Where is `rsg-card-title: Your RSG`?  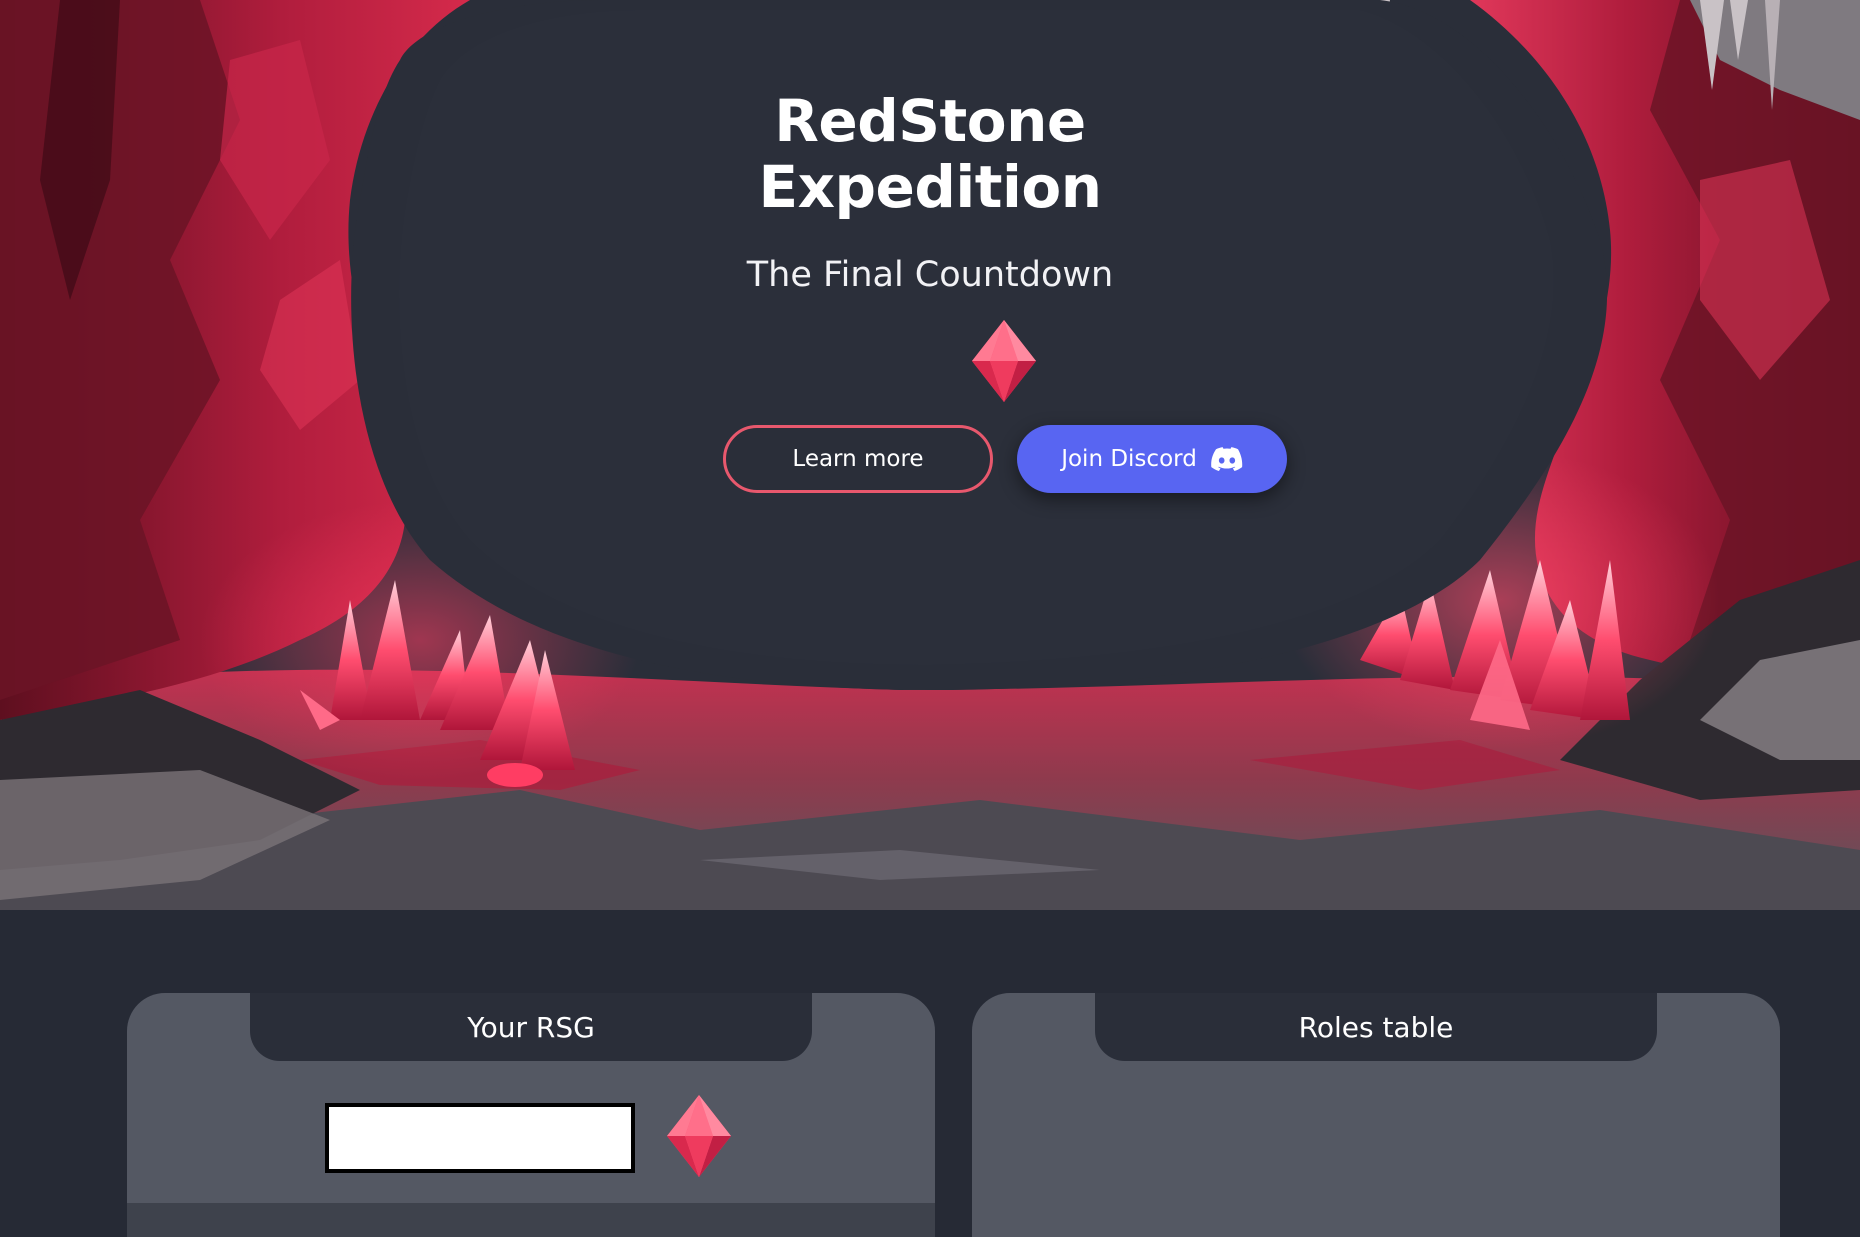
rsg-card-title: Your RSG is located at coordinates (531, 1027).